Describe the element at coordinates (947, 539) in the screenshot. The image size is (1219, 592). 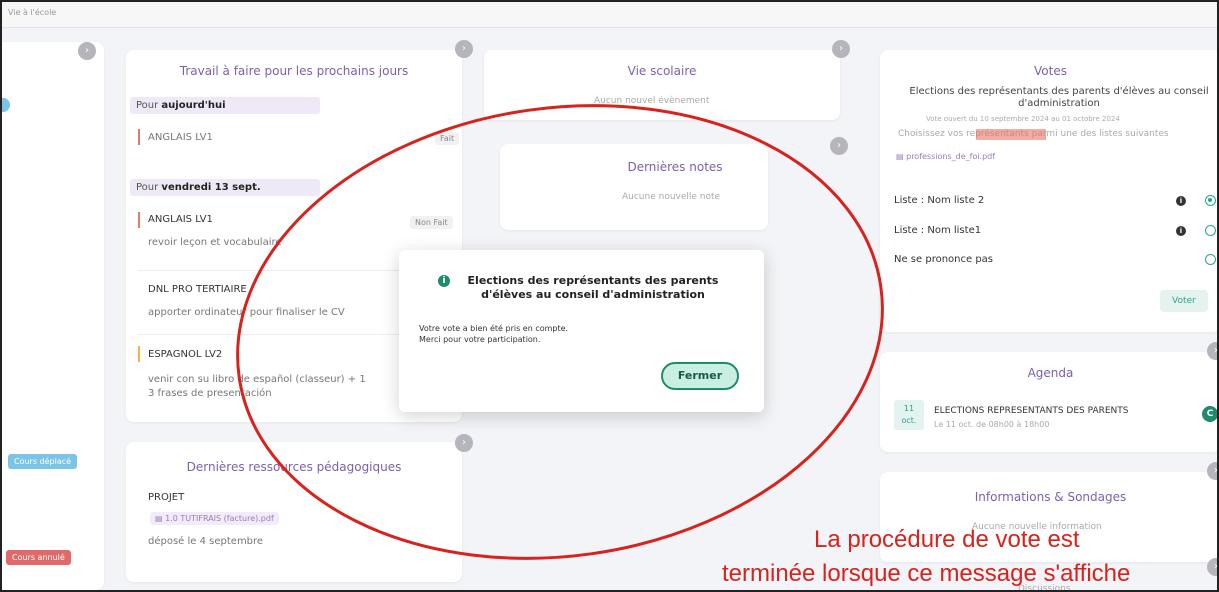
I see `annotation-line-1: La procédure de vote est` at that location.